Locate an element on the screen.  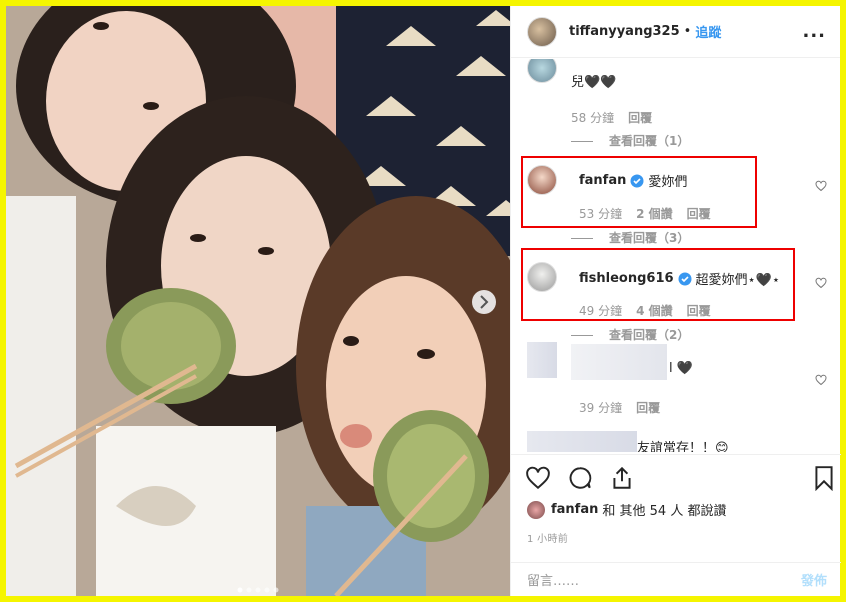
comment-meta: 39 分鐘 回覆 is located at coordinates (626, 407).